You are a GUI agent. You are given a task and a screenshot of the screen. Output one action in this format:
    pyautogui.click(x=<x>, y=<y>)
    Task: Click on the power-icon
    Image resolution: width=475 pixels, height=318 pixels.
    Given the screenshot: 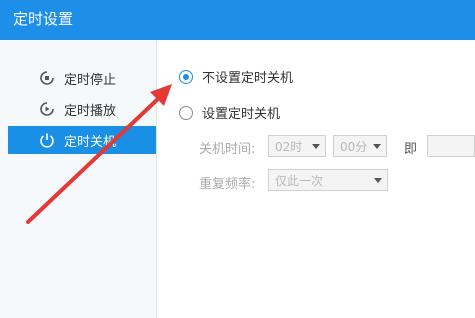 What is the action you would take?
    pyautogui.click(x=47, y=140)
    